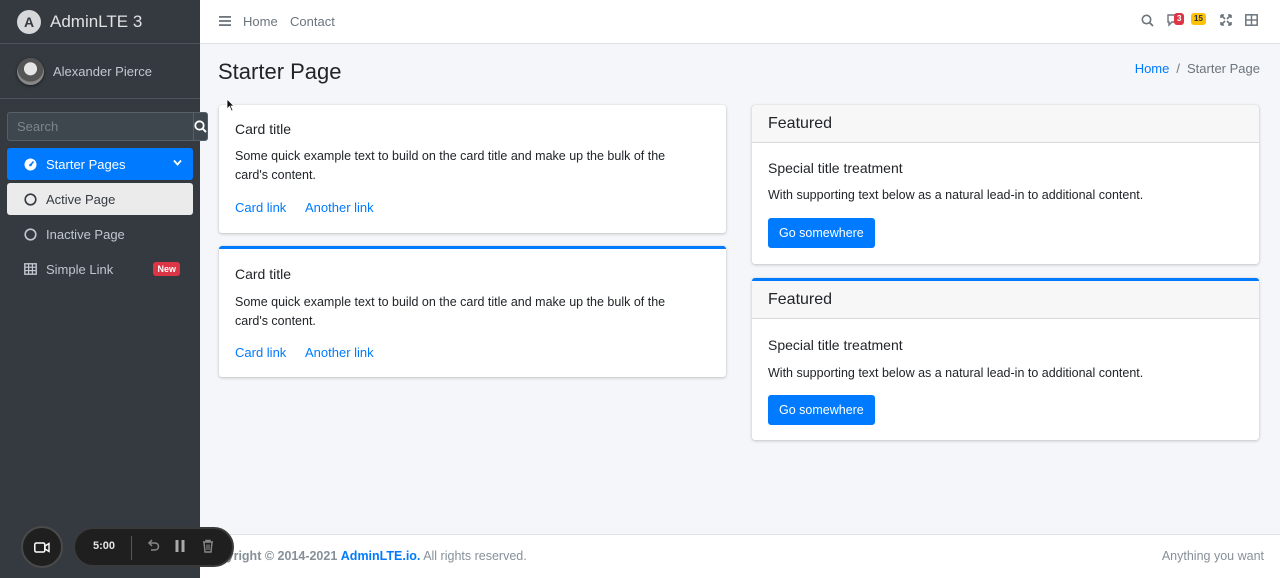 This screenshot has height=578, width=1280. Describe the element at coordinates (80, 269) in the screenshot. I see `sidebar-item-label: Simple Link` at that location.